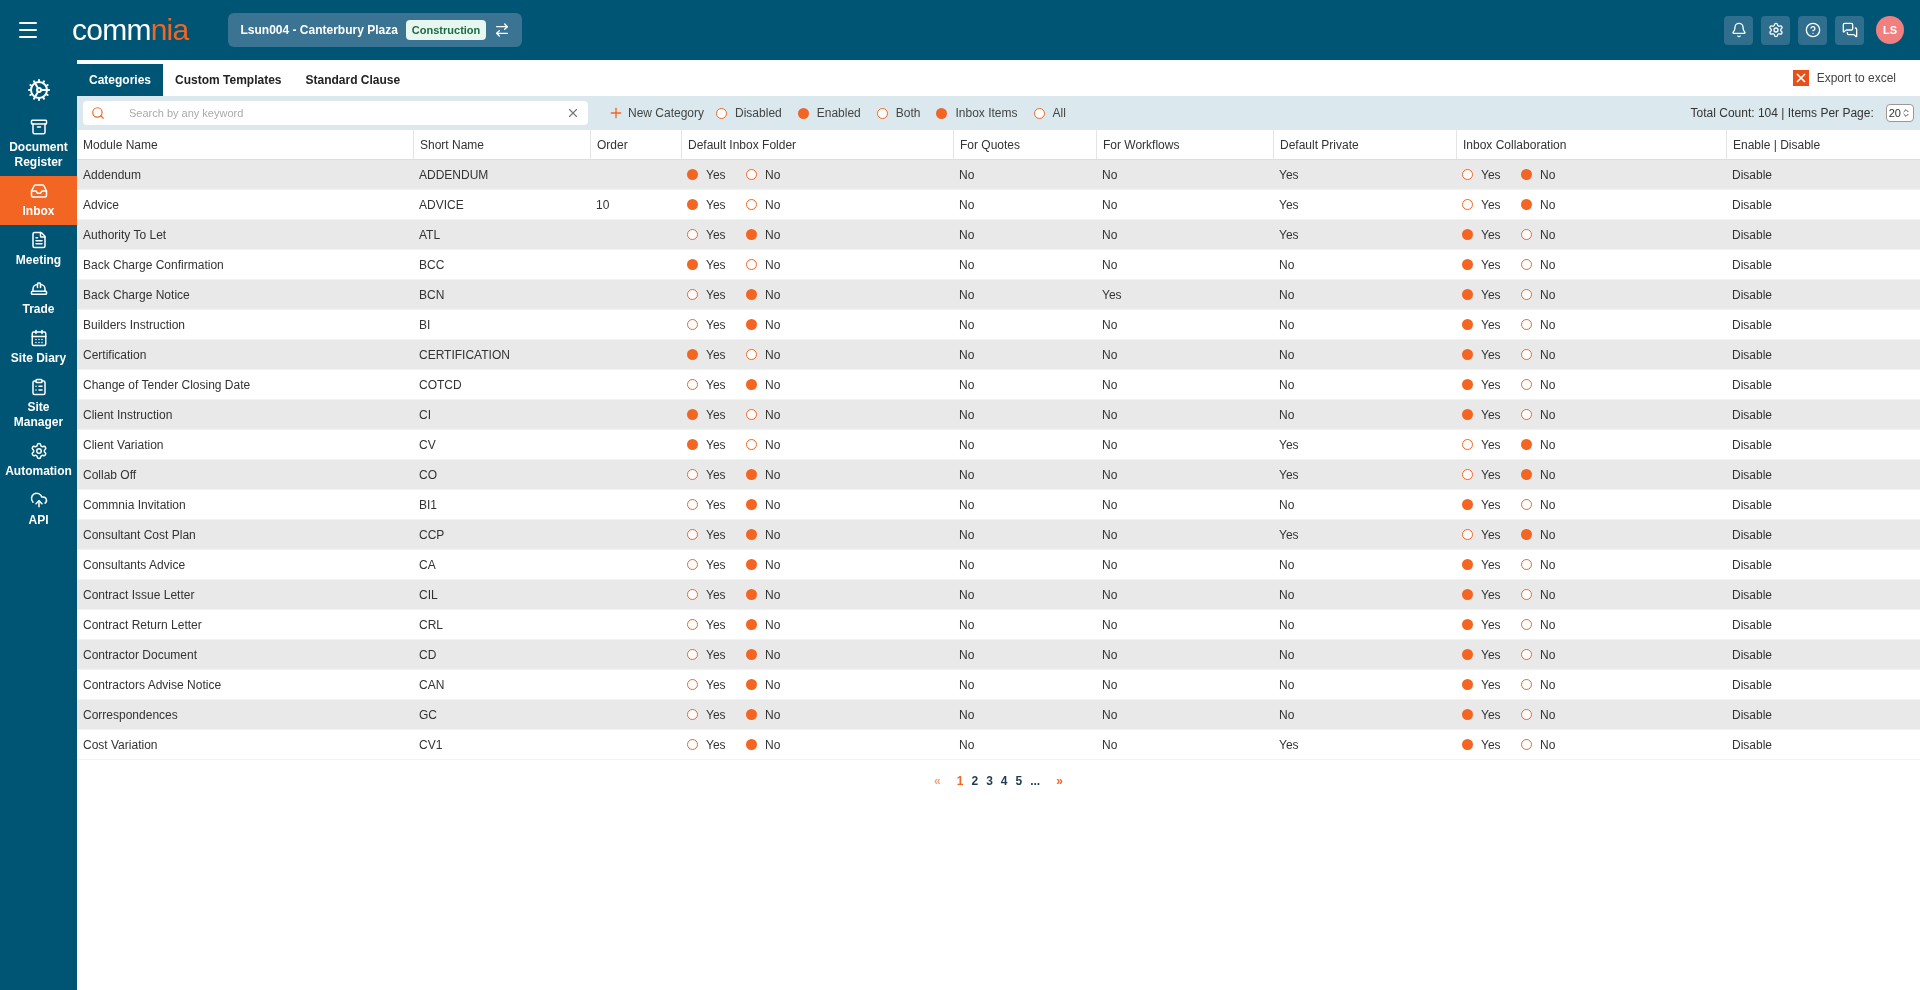 This screenshot has height=990, width=1920. Describe the element at coordinates (1019, 781) in the screenshot. I see `page-button: 5` at that location.